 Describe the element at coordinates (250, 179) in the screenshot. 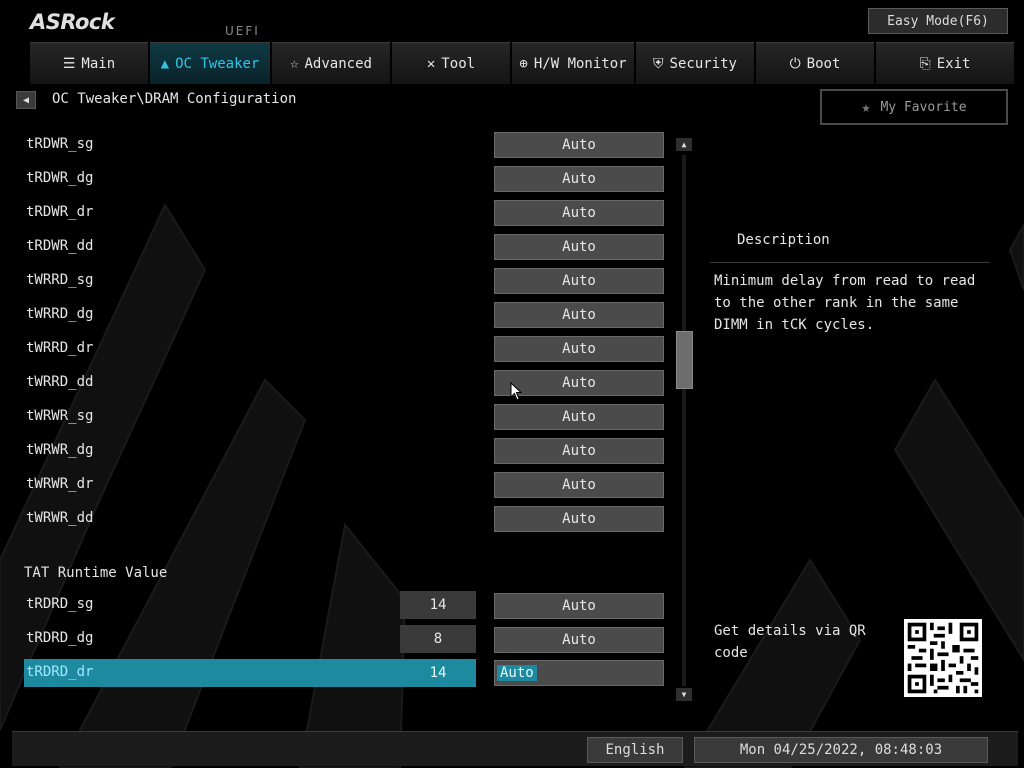

I see `setting-row-trdwr-dg: tRDWR_dg` at that location.